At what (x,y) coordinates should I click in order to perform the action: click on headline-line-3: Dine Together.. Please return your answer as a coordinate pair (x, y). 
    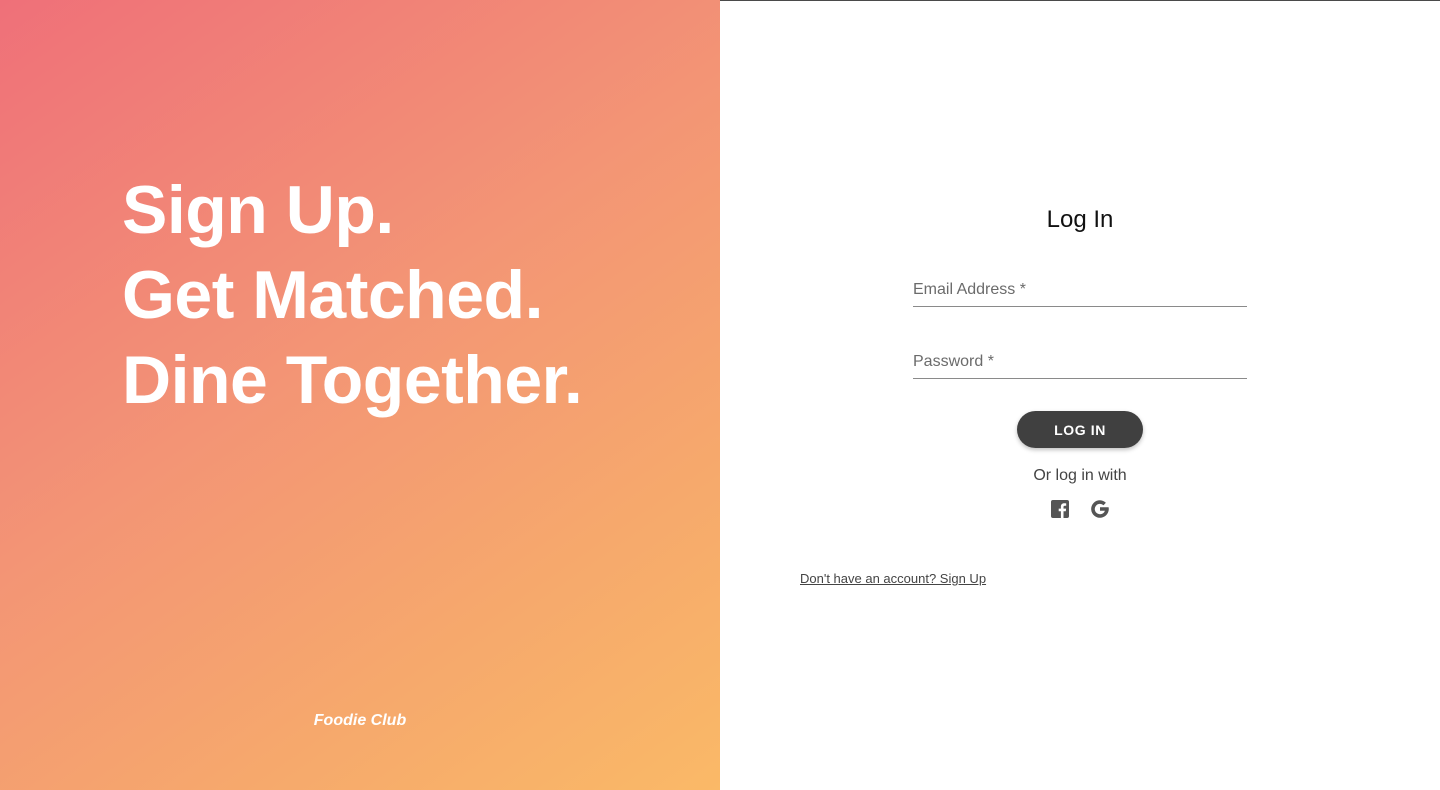
    Looking at the image, I should click on (352, 380).